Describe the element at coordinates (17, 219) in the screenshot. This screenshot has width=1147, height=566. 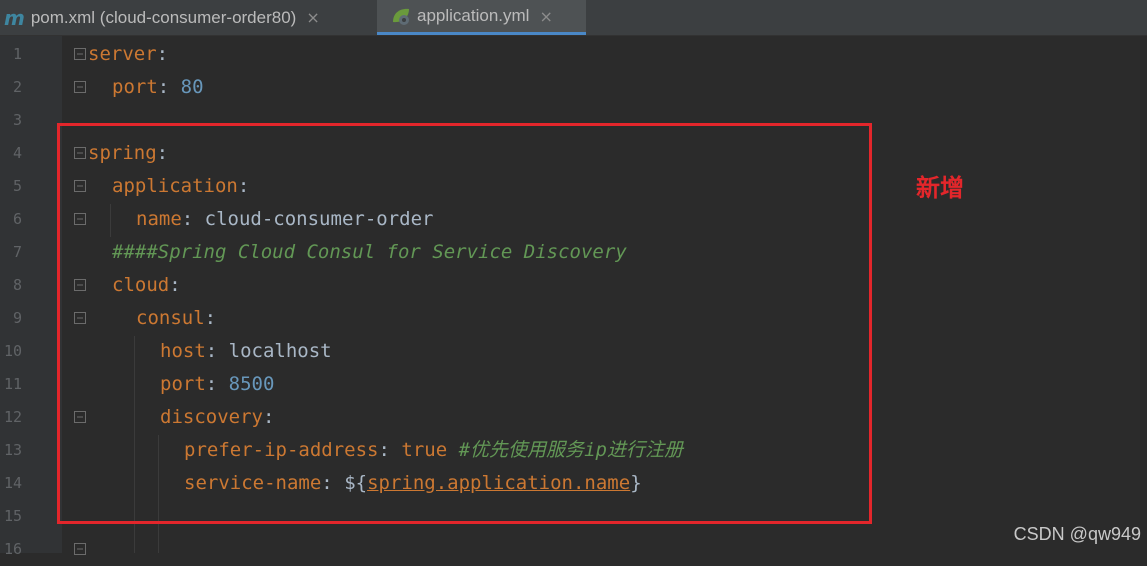
I see `line-number: 6` at that location.